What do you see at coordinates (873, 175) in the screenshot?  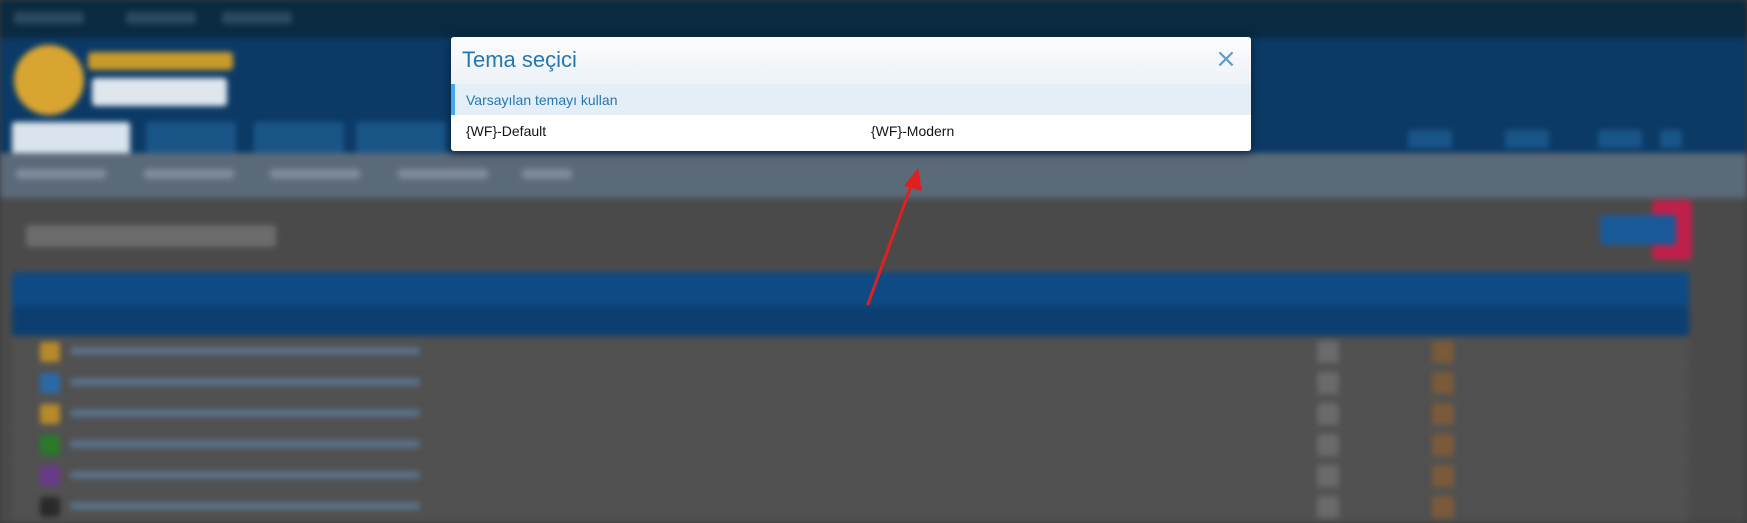 I see `sub-navigation` at bounding box center [873, 175].